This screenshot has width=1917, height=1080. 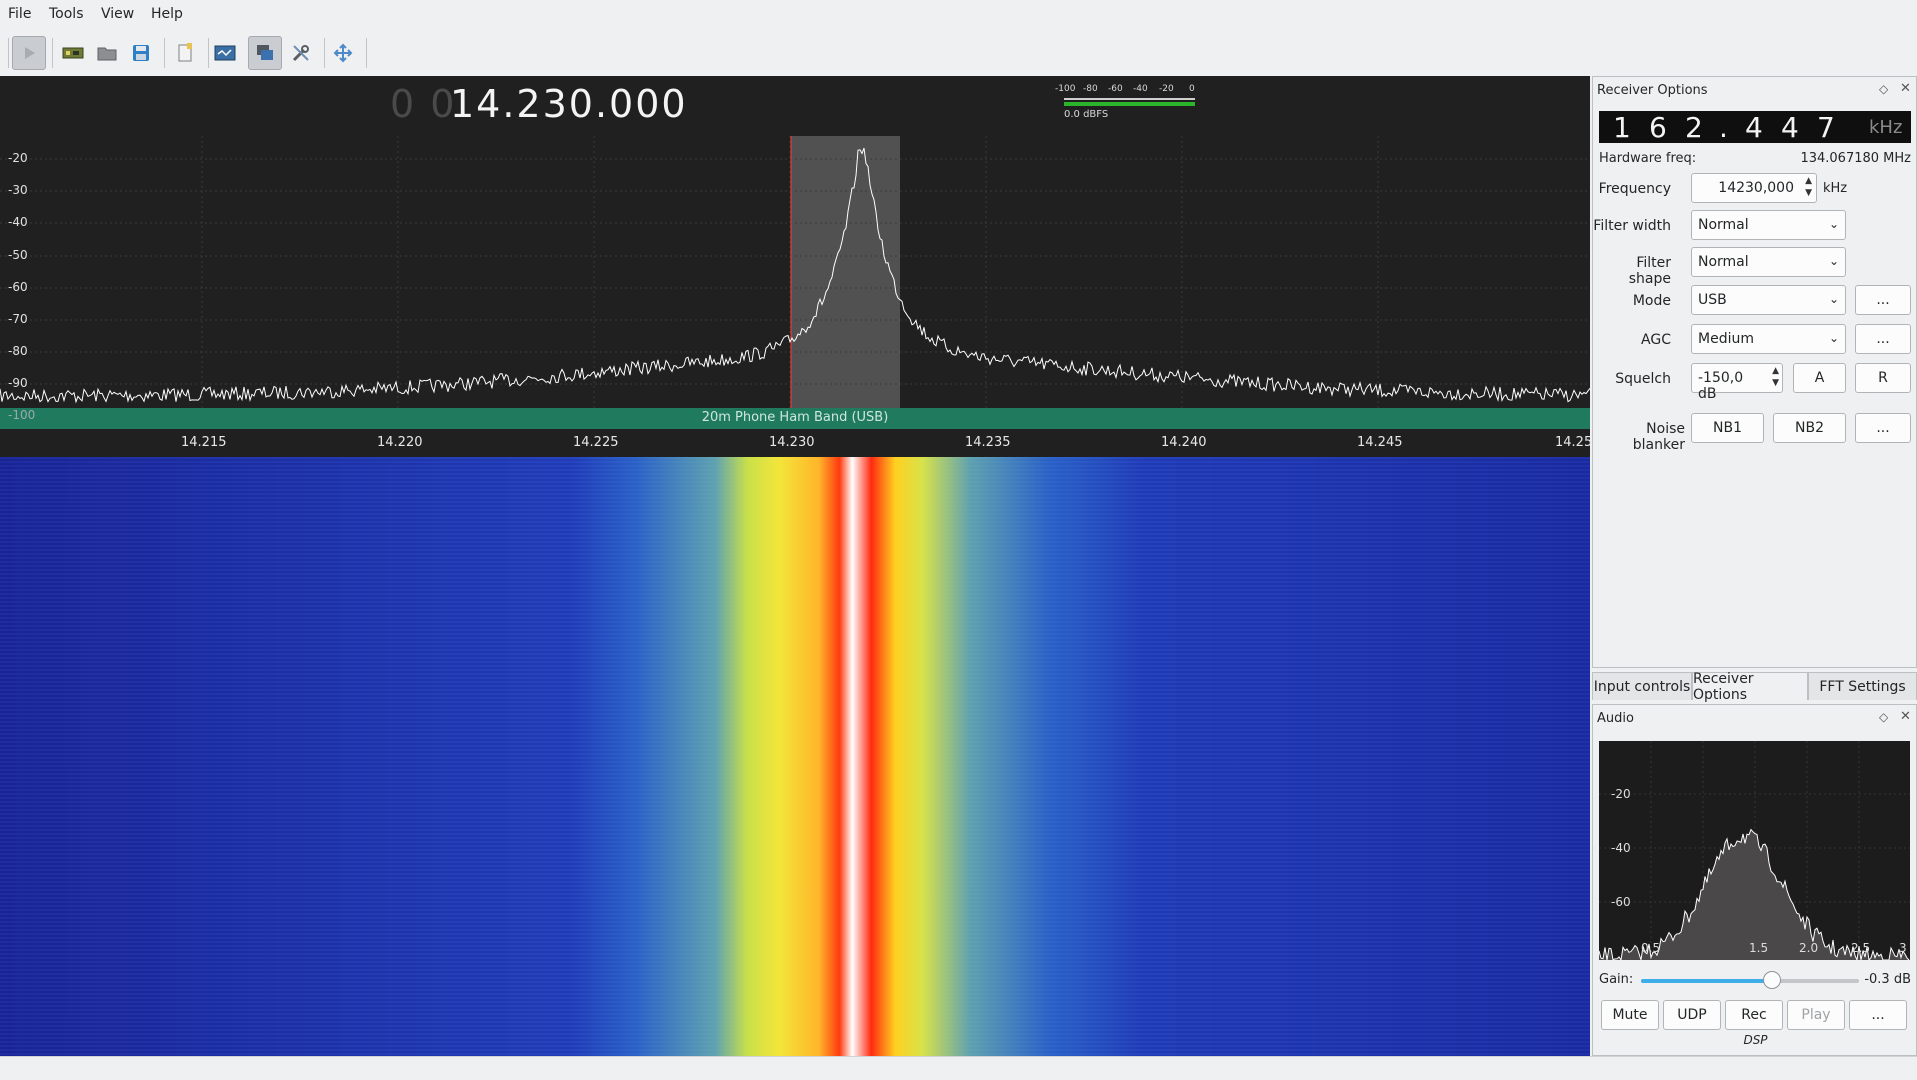 I want to click on db-tick: -30, so click(x=18, y=190).